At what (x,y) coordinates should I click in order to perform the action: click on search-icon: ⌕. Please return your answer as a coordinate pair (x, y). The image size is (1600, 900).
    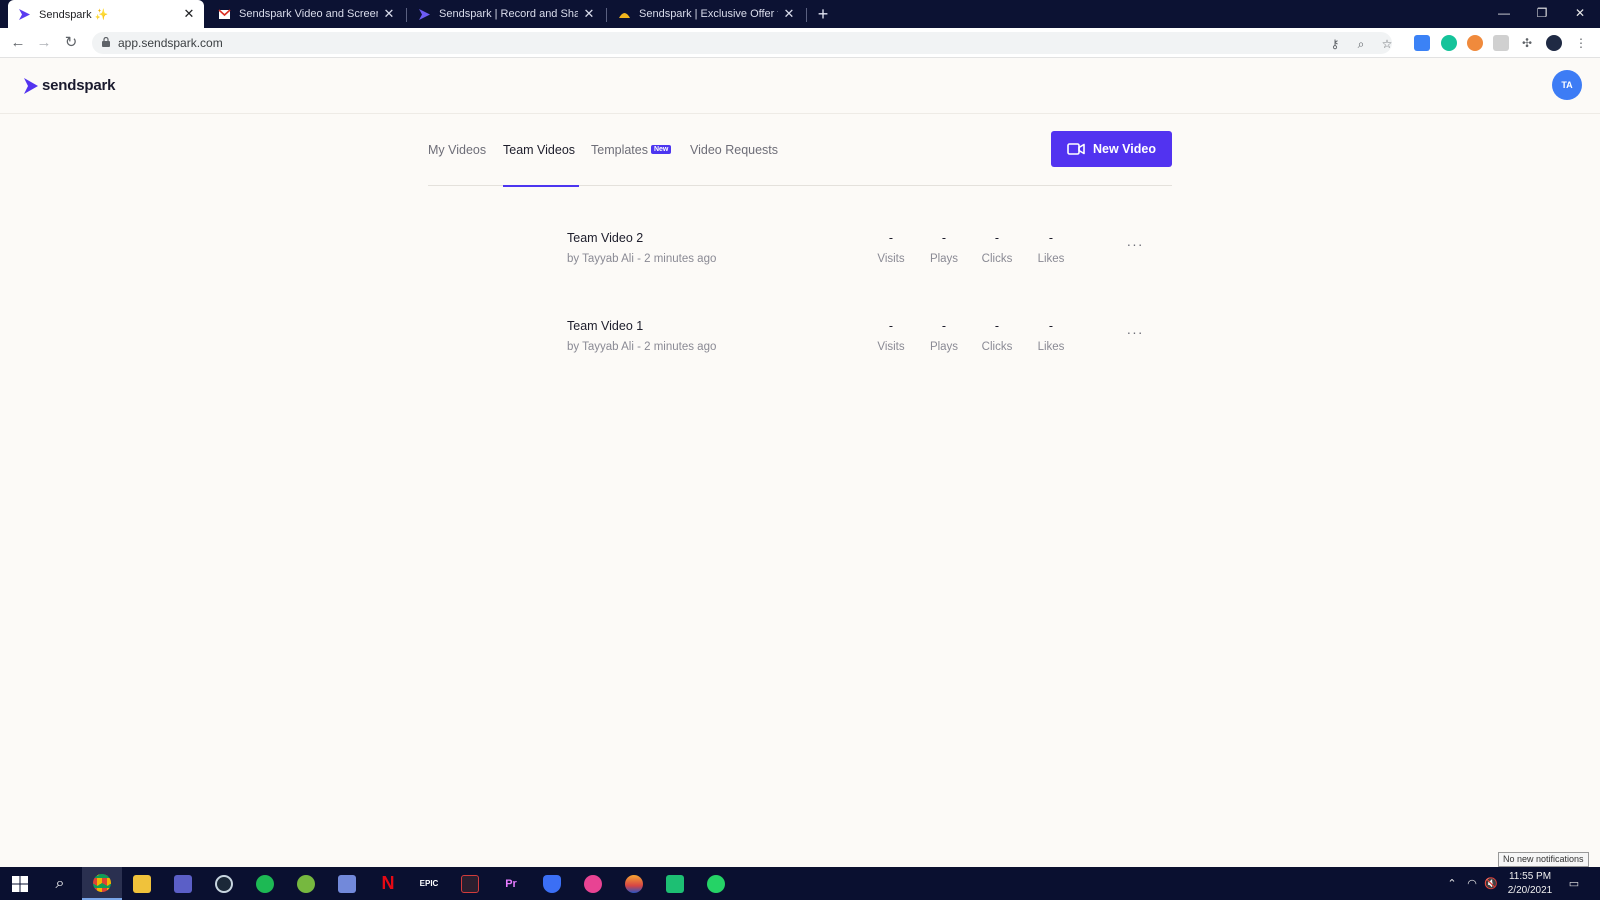
    Looking at the image, I should click on (60, 883).